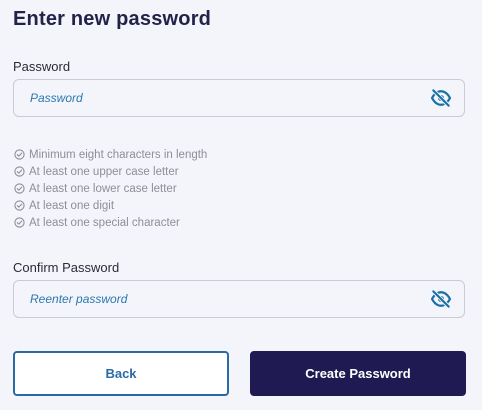 This screenshot has height=410, width=482. What do you see at coordinates (103, 188) in the screenshot?
I see `requirement-text: At least one lower case letter` at bounding box center [103, 188].